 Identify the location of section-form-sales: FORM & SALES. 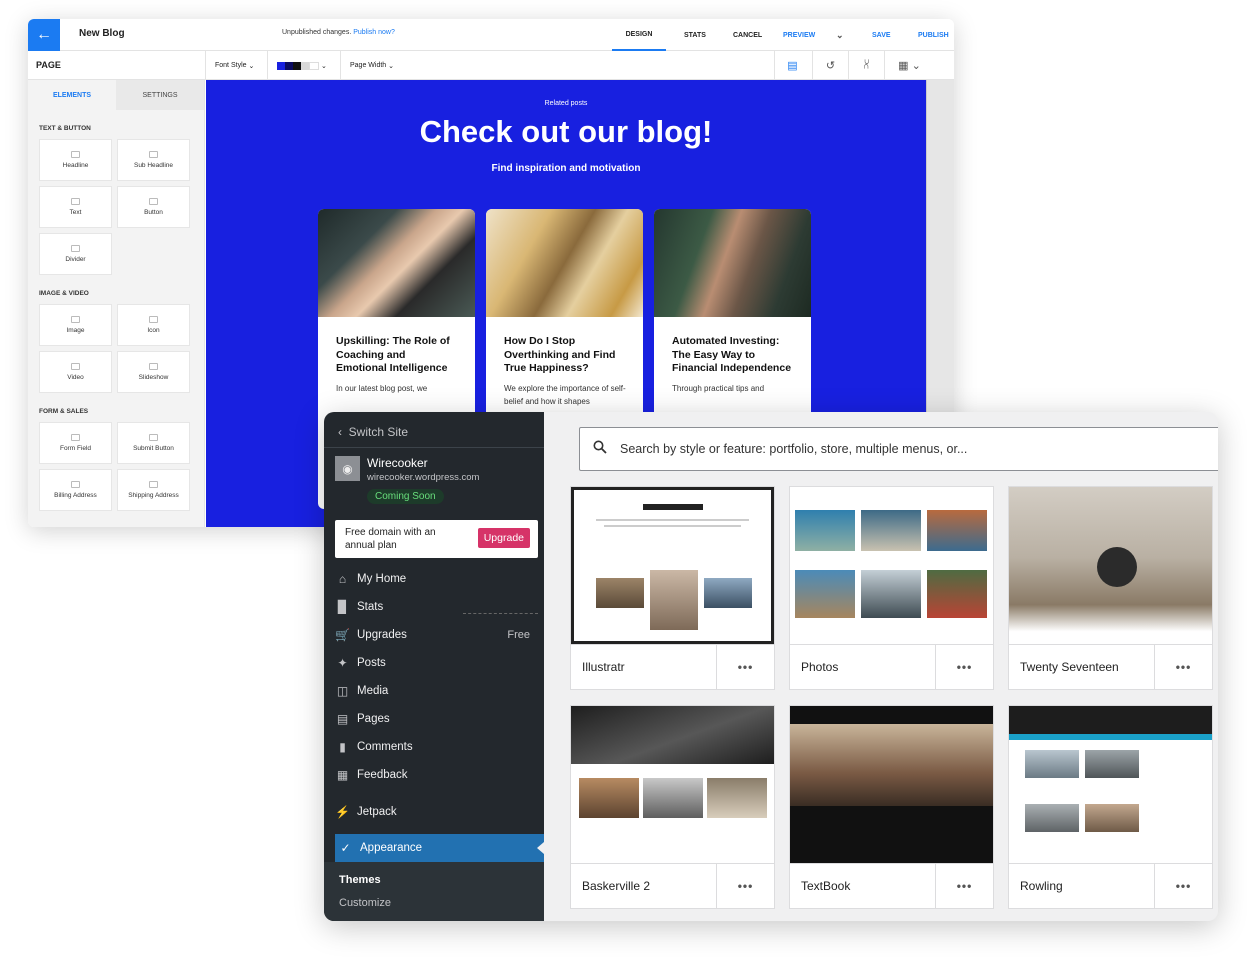
(64, 411).